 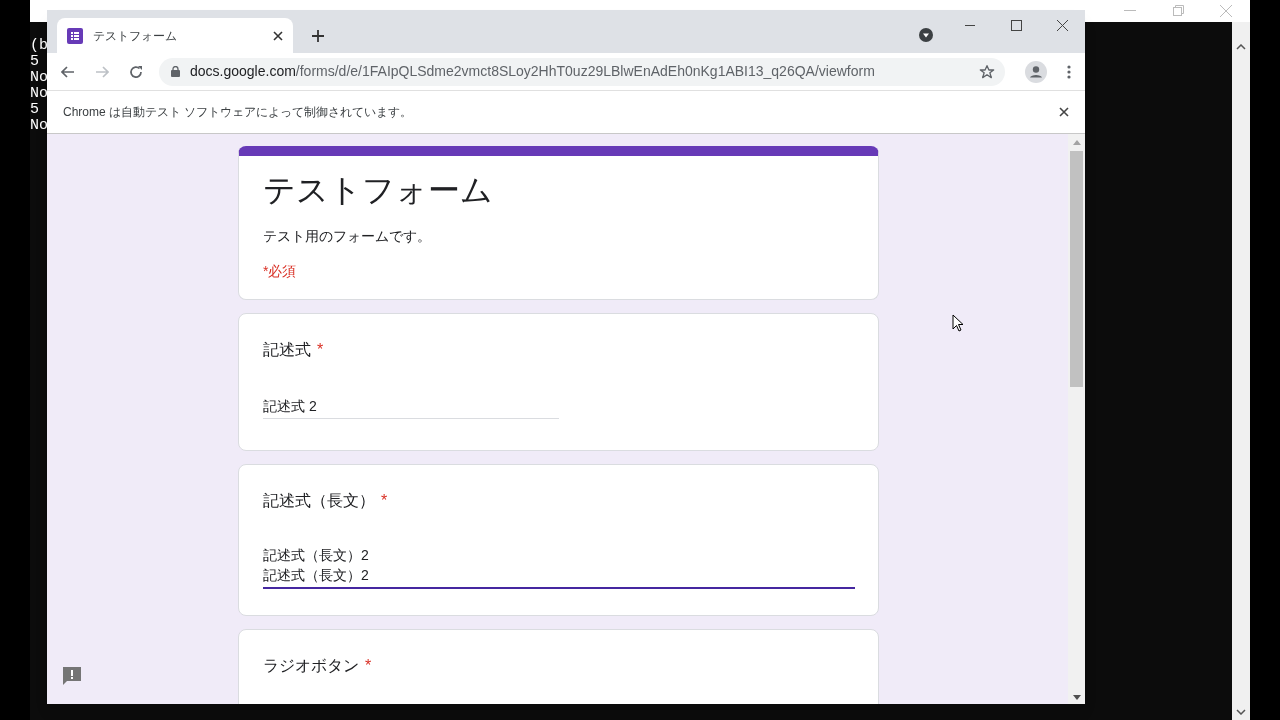 What do you see at coordinates (347, 236) in the screenshot?
I see `form-description: テスト用のフォームです。` at bounding box center [347, 236].